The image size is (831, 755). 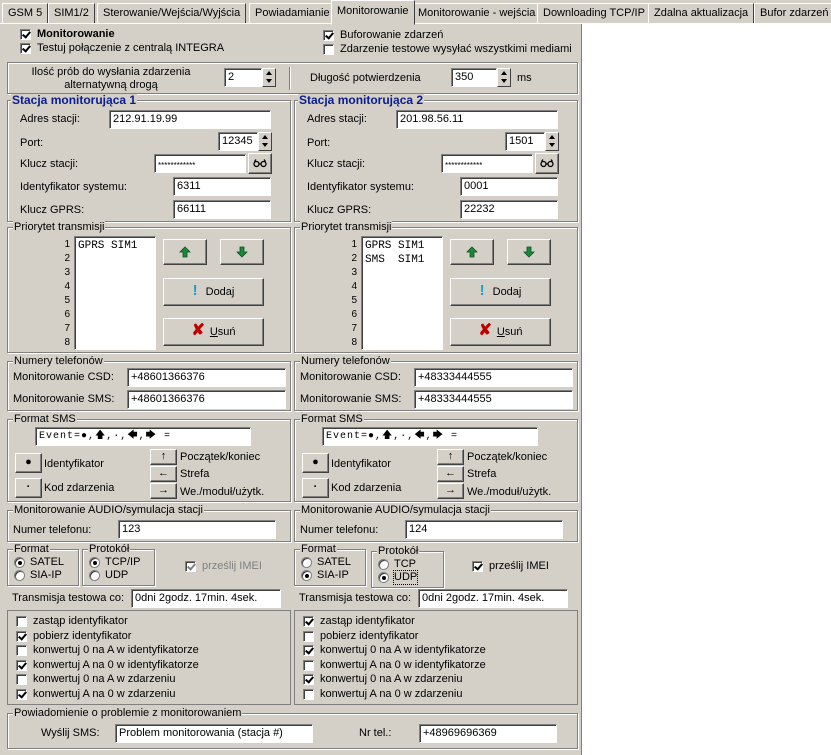 What do you see at coordinates (214, 733) in the screenshot?
I see `wyslij-sms-input: Problem monitorowania (stacja #)` at bounding box center [214, 733].